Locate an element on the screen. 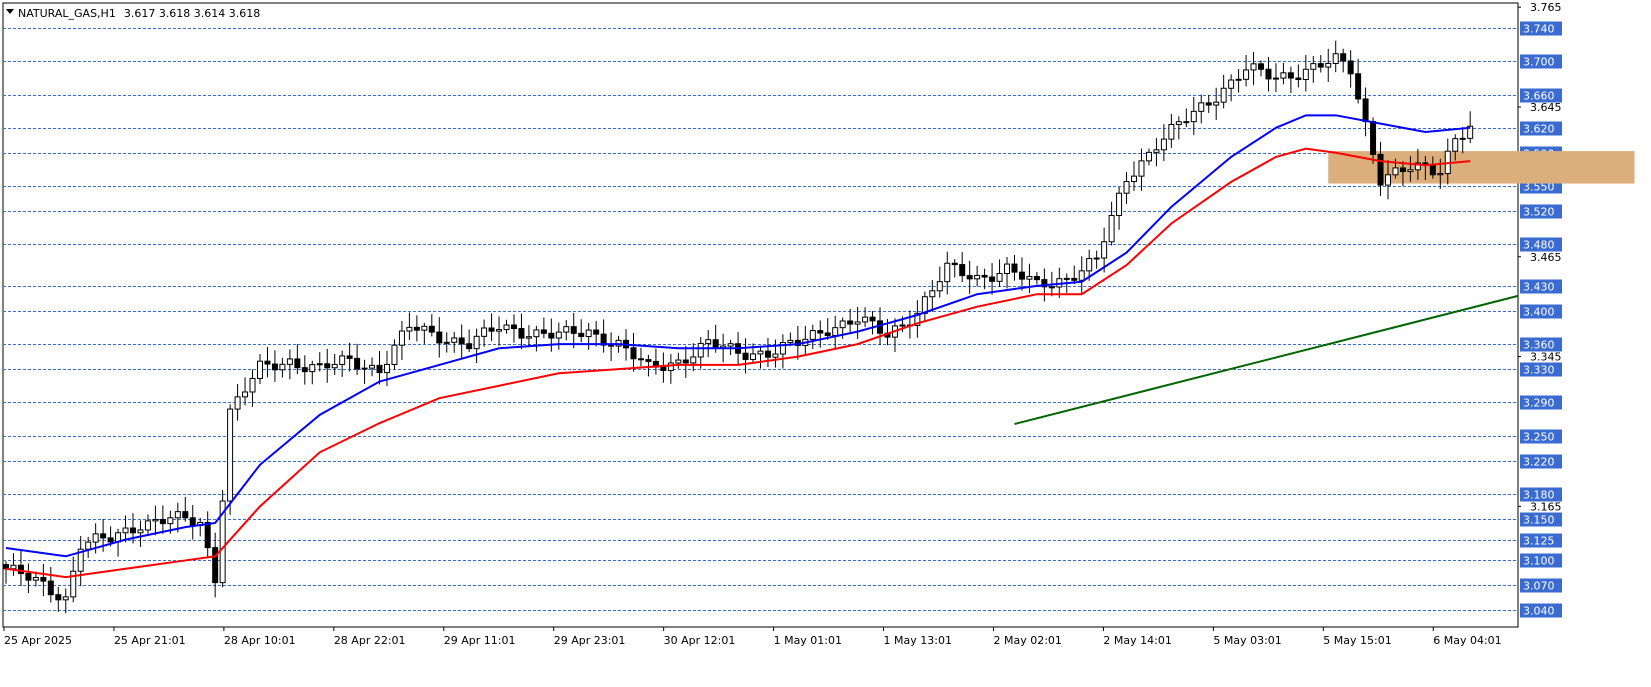 Image resolution: width=1651 pixels, height=687 pixels. level-label: 3.150 is located at coordinates (1539, 520).